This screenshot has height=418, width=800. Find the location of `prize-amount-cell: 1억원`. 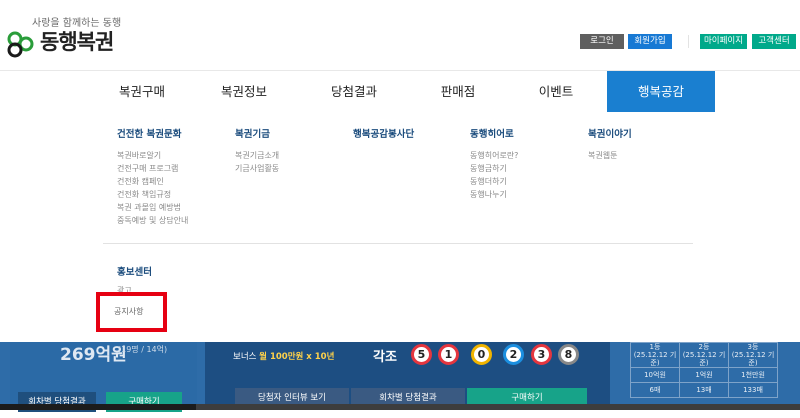

prize-amount-cell: 1억원 is located at coordinates (704, 375).